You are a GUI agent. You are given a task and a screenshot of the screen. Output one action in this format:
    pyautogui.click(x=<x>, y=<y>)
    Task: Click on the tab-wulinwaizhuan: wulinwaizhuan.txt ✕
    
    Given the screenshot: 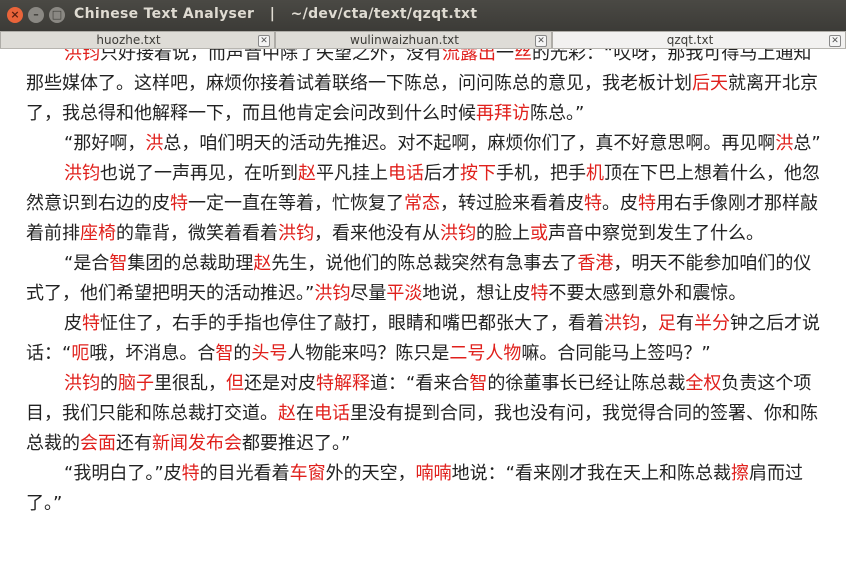 What is the action you would take?
    pyautogui.click(x=413, y=39)
    